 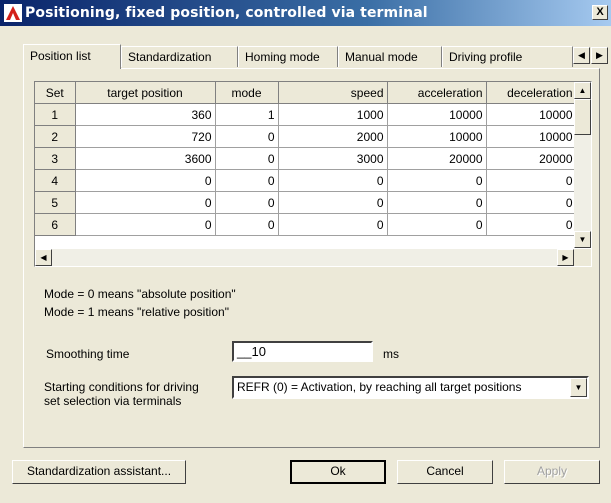 I want to click on set-cell: 5, so click(x=55, y=202).